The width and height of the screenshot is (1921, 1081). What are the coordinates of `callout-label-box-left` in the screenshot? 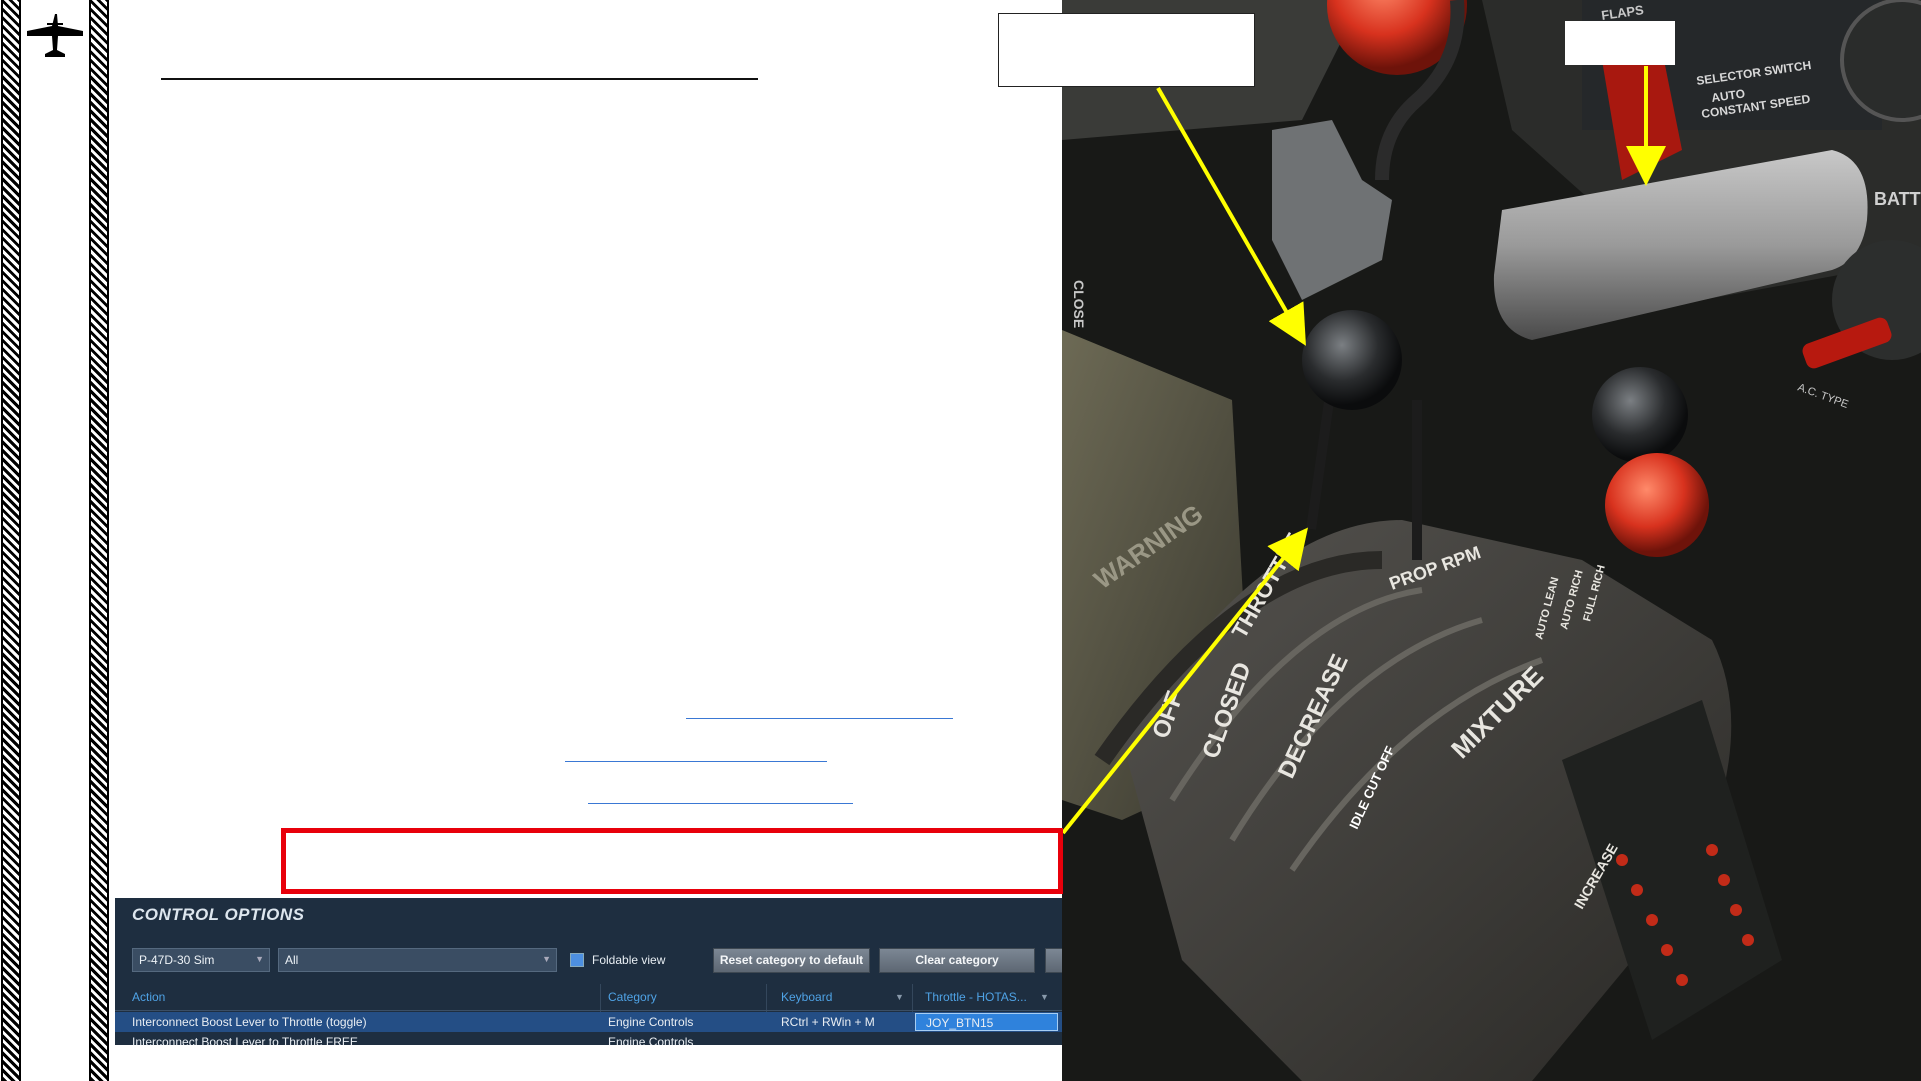 It's located at (1126, 50).